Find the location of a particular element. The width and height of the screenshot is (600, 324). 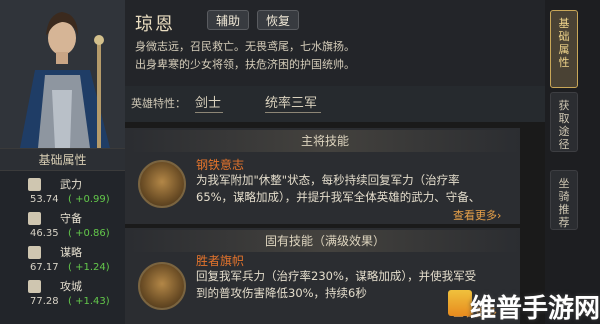

fixed-skill-name: 胜者旗帜 is located at coordinates (220, 261).